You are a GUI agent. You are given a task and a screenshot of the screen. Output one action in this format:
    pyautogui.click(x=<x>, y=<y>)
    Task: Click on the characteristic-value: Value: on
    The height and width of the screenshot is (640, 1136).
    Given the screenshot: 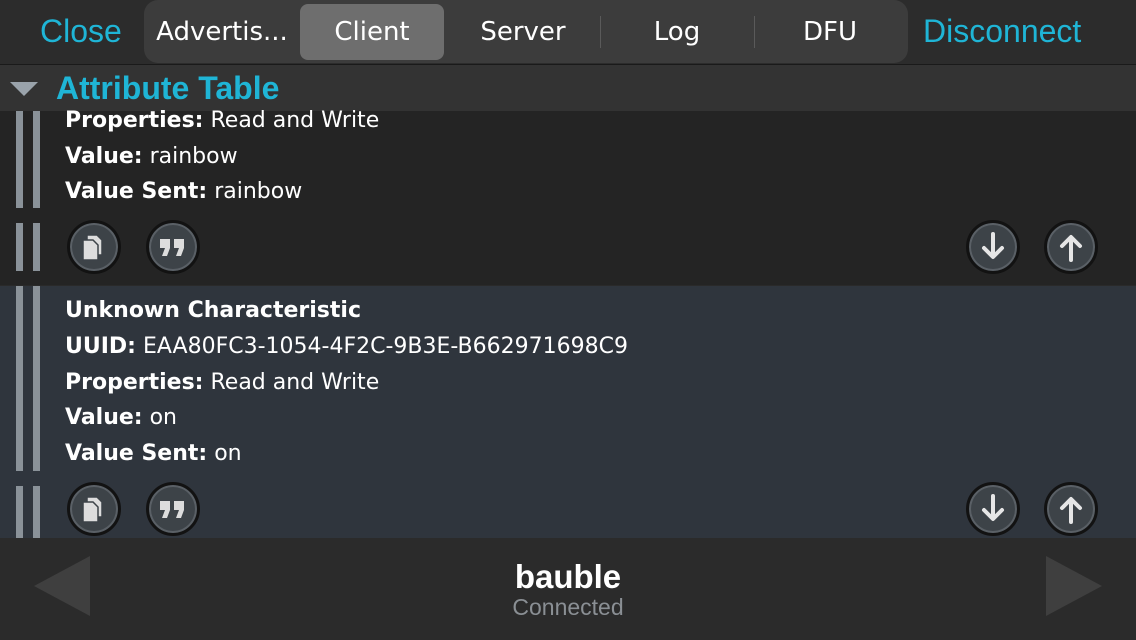 What is the action you would take?
    pyautogui.click(x=121, y=417)
    